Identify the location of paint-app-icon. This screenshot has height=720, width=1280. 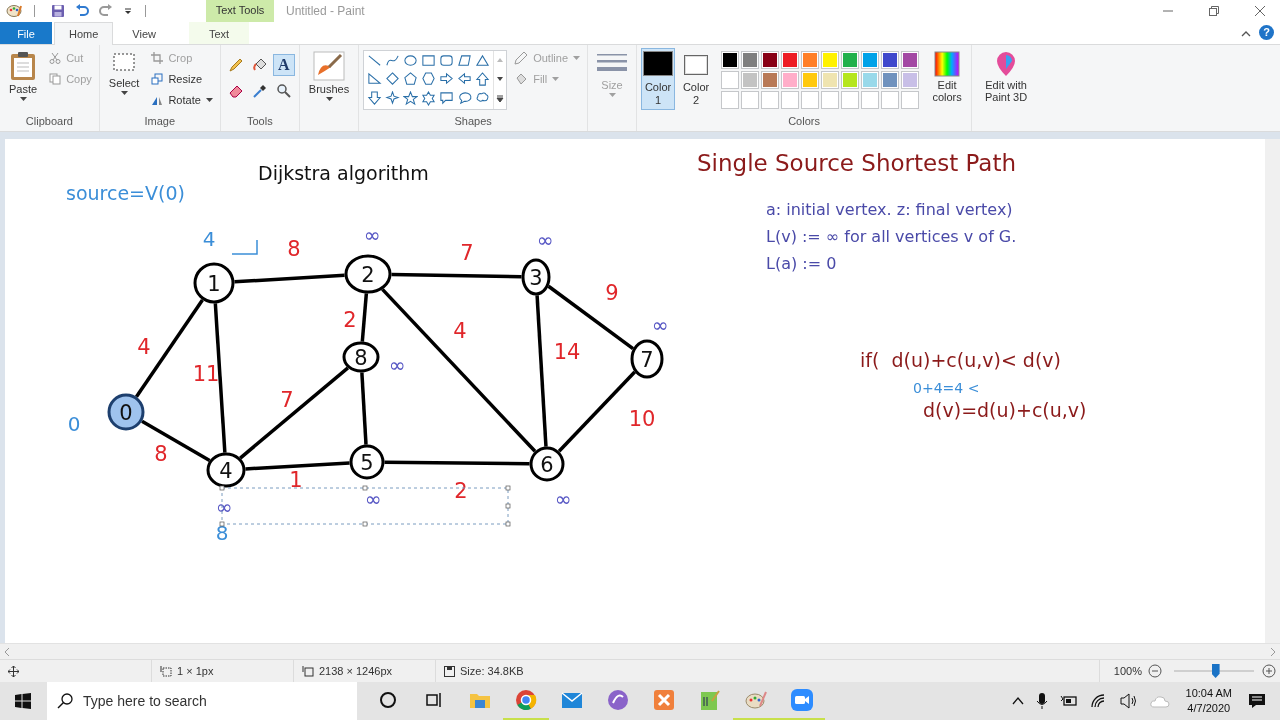
(14, 11).